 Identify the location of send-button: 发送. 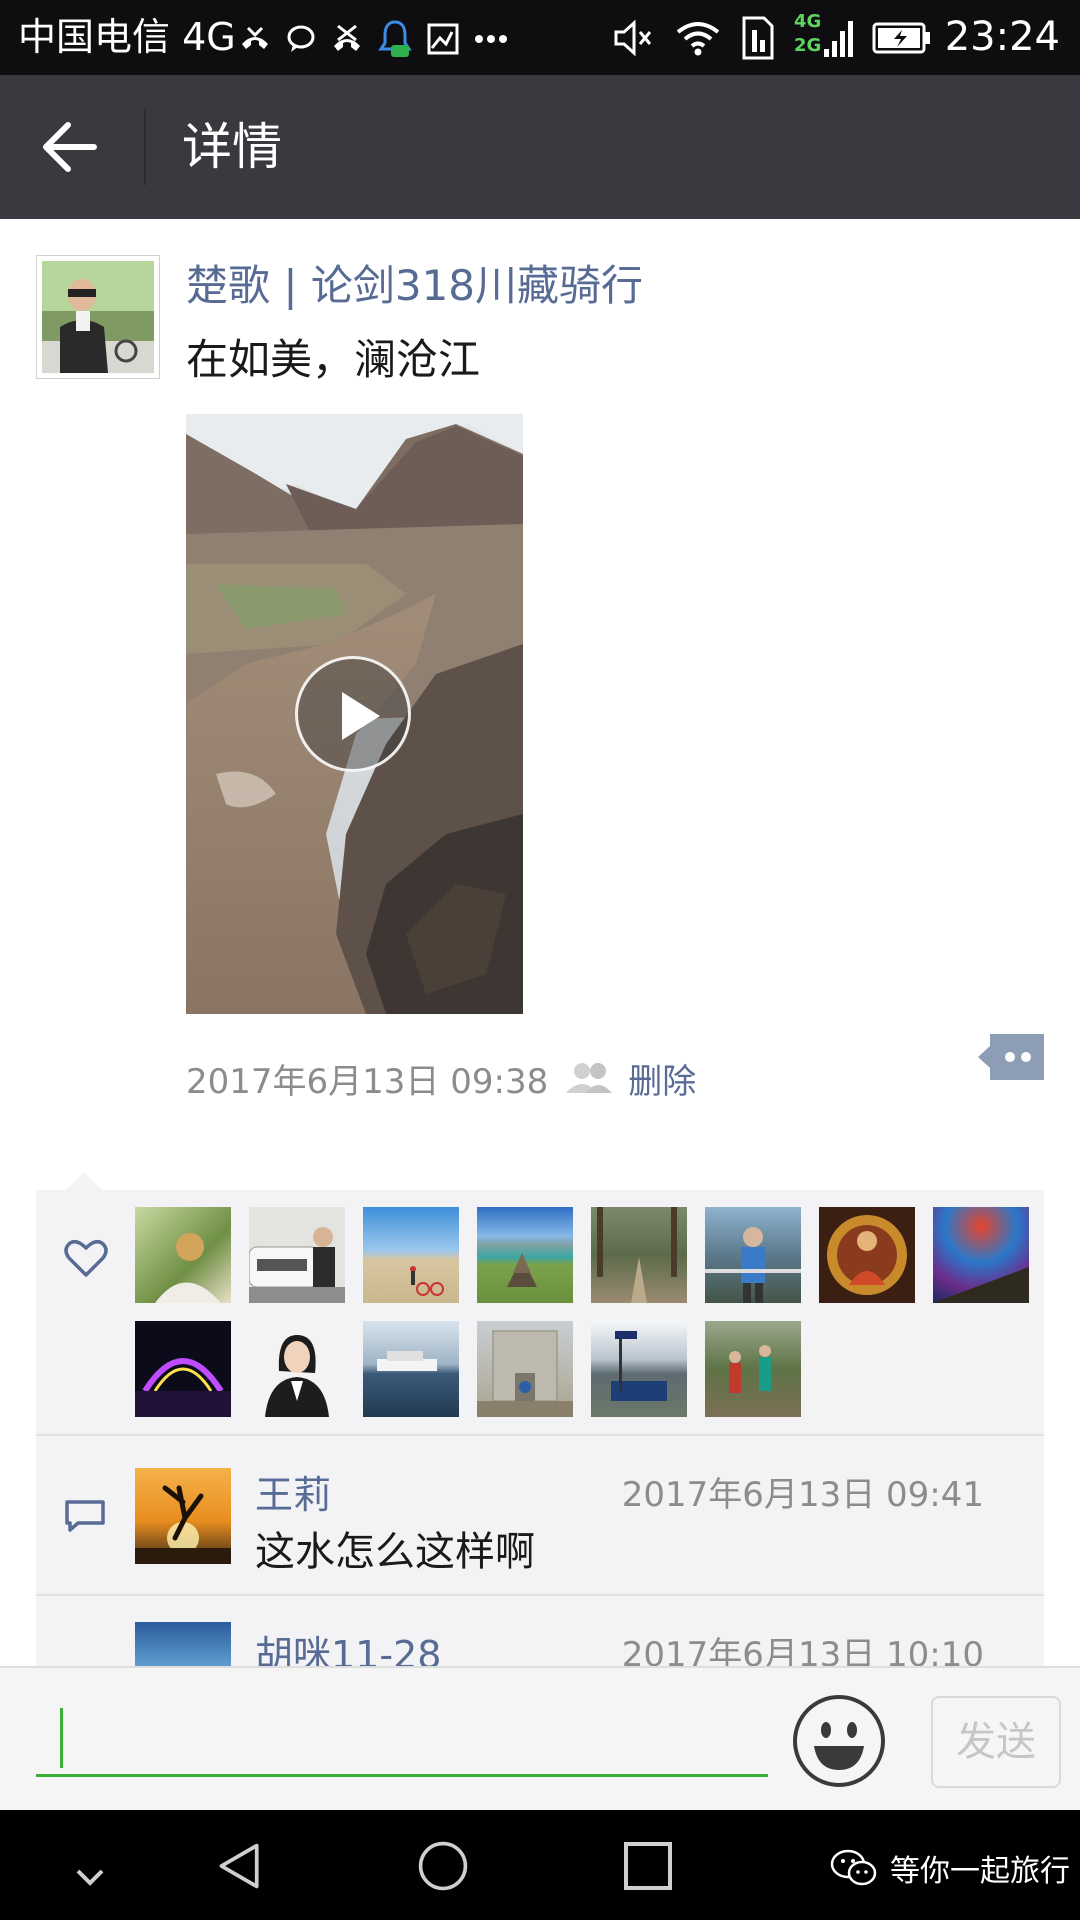
(996, 1742).